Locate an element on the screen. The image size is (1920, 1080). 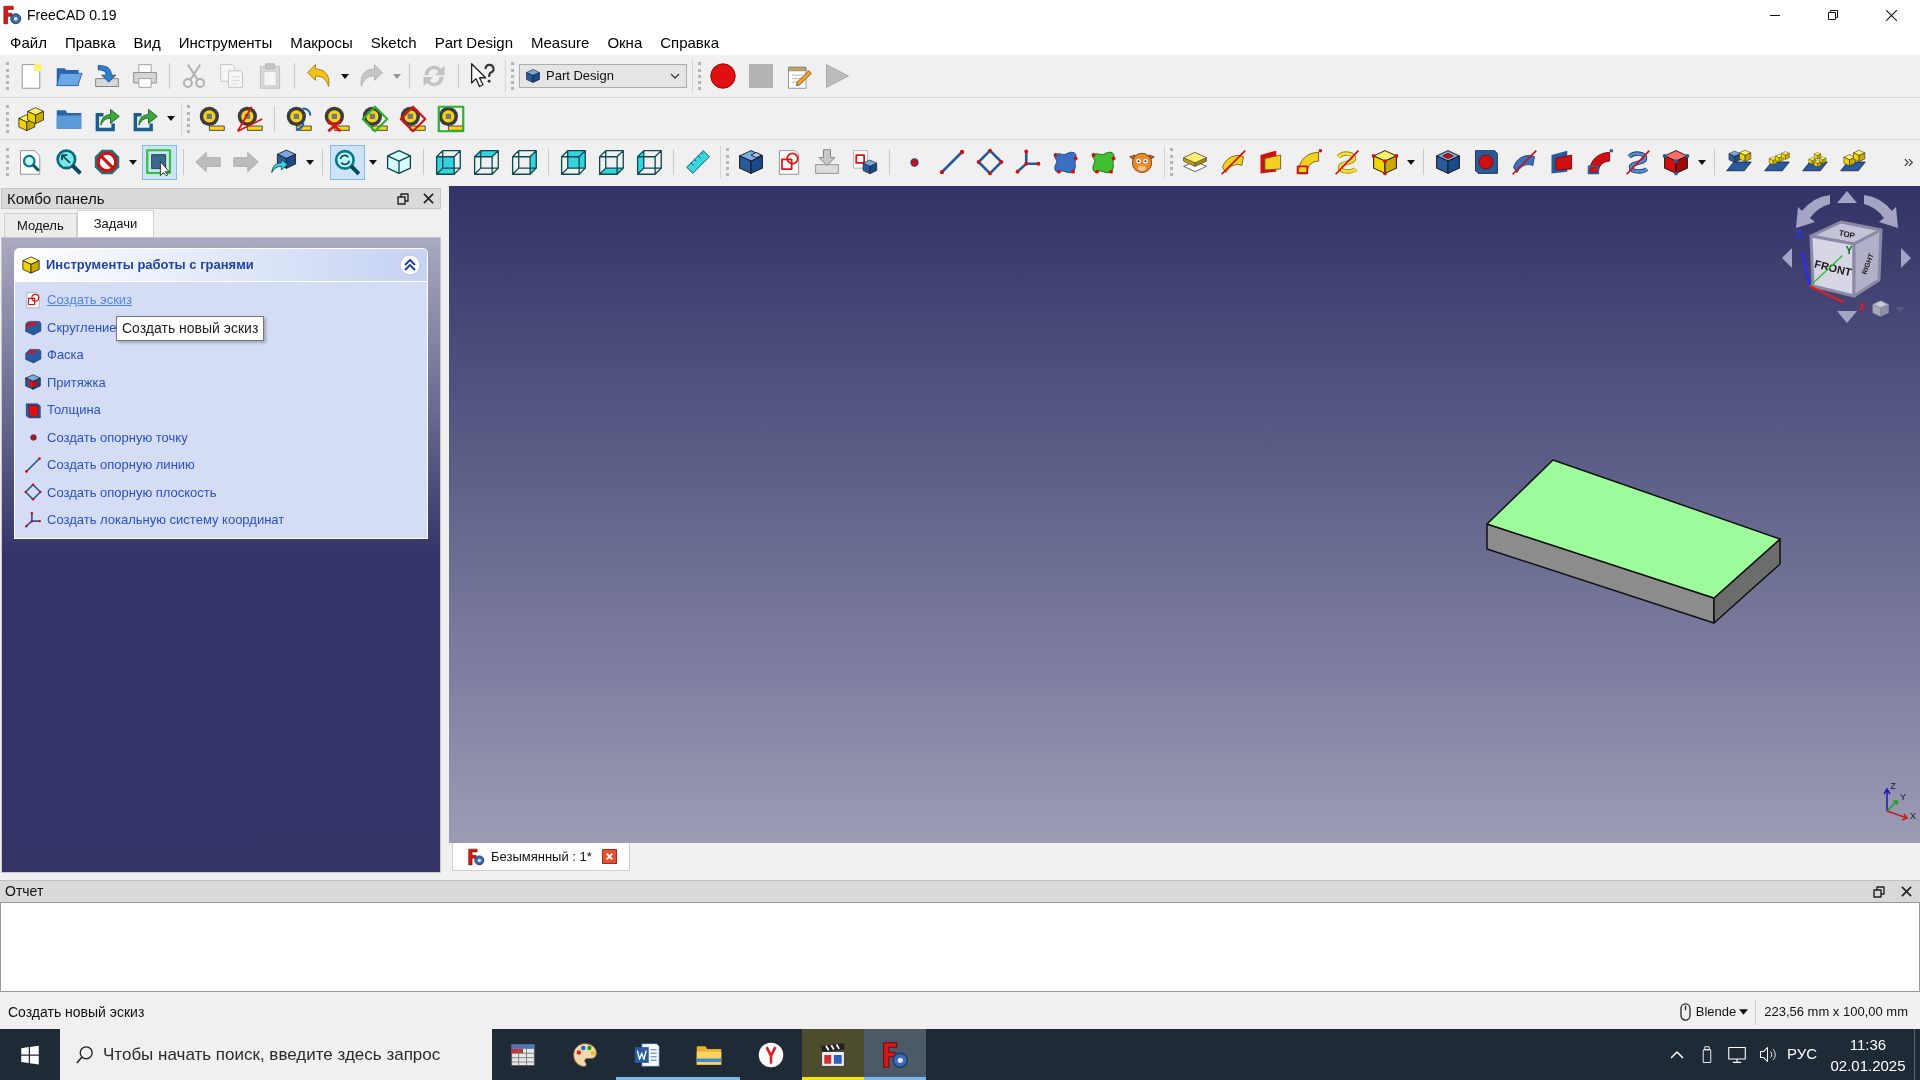
zoom-rotate-icon is located at coordinates (347, 162).